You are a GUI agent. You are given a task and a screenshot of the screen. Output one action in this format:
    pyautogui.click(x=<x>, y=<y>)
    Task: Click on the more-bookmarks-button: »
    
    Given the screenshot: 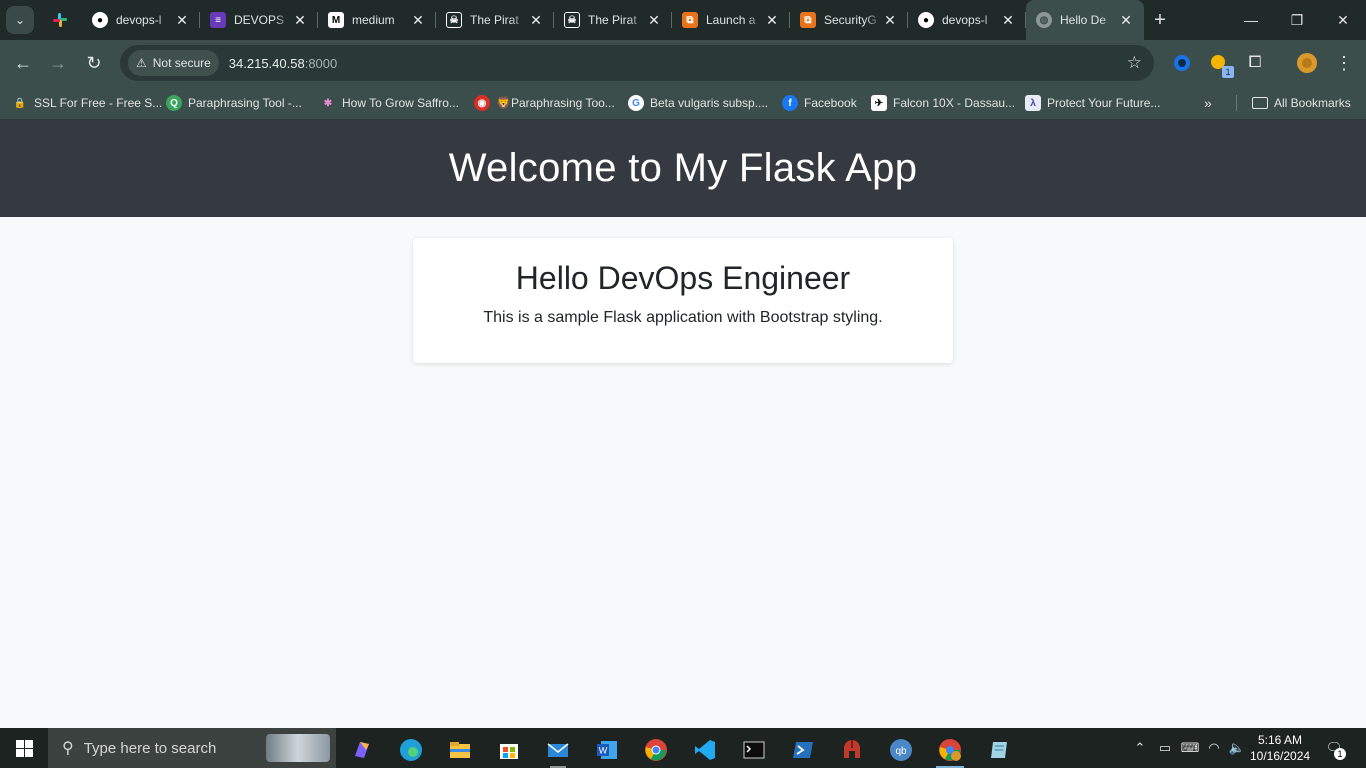 What is the action you would take?
    pyautogui.click(x=1208, y=103)
    